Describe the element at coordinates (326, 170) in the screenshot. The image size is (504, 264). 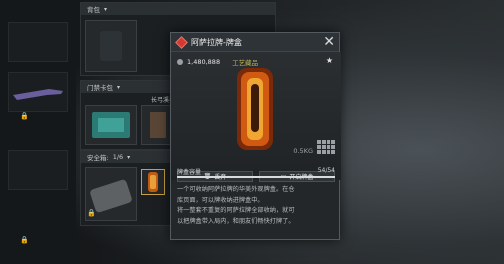
I see `capacity-value: 54/54` at that location.